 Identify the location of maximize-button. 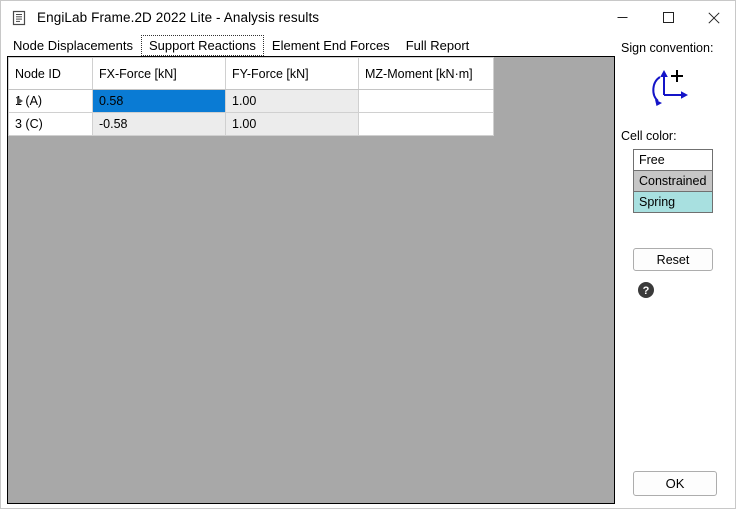
(668, 17).